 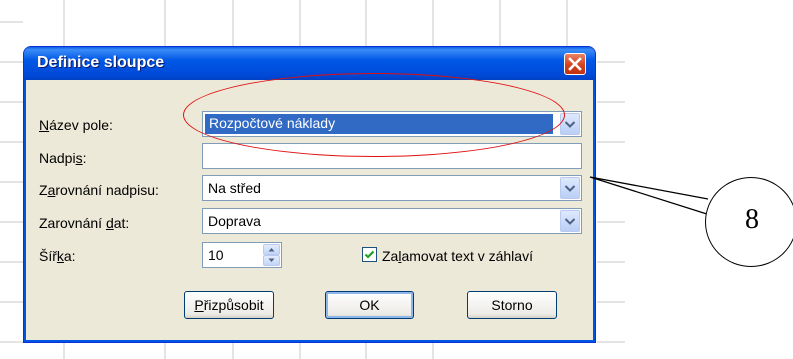 I want to click on callout-number: 8, so click(x=752, y=219).